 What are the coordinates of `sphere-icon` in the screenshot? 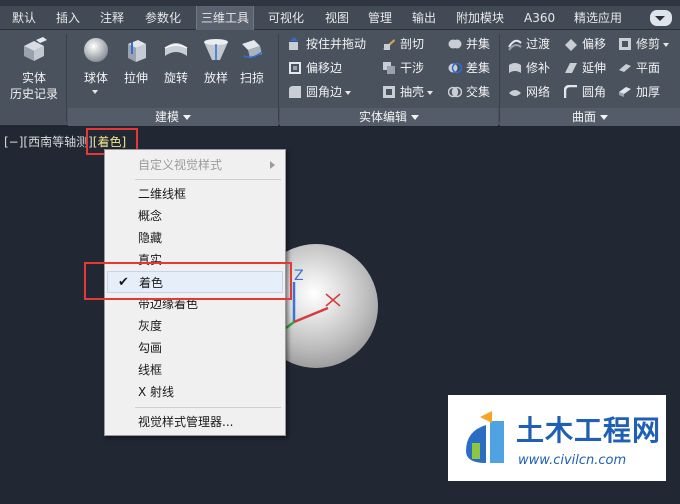 It's located at (96, 50).